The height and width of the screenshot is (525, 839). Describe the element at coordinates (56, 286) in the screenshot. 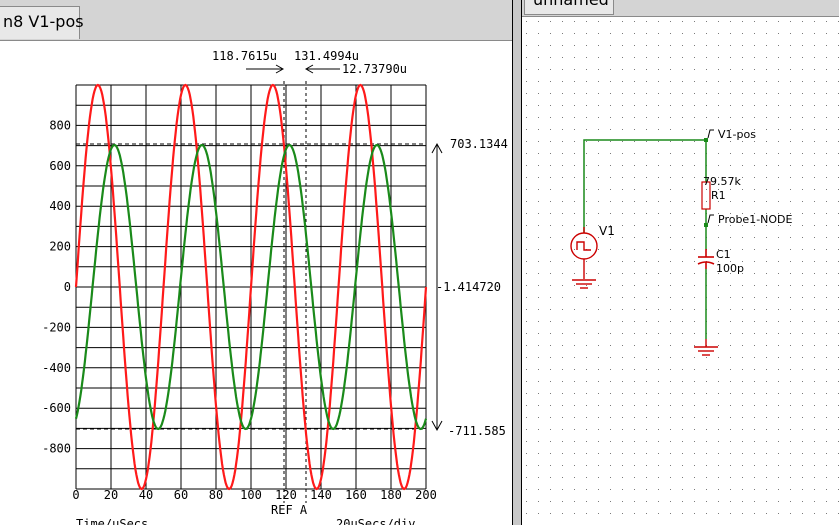

I see `y-axis-ticks: 800 600 400 200 0 -200 -400 -600 -800` at that location.